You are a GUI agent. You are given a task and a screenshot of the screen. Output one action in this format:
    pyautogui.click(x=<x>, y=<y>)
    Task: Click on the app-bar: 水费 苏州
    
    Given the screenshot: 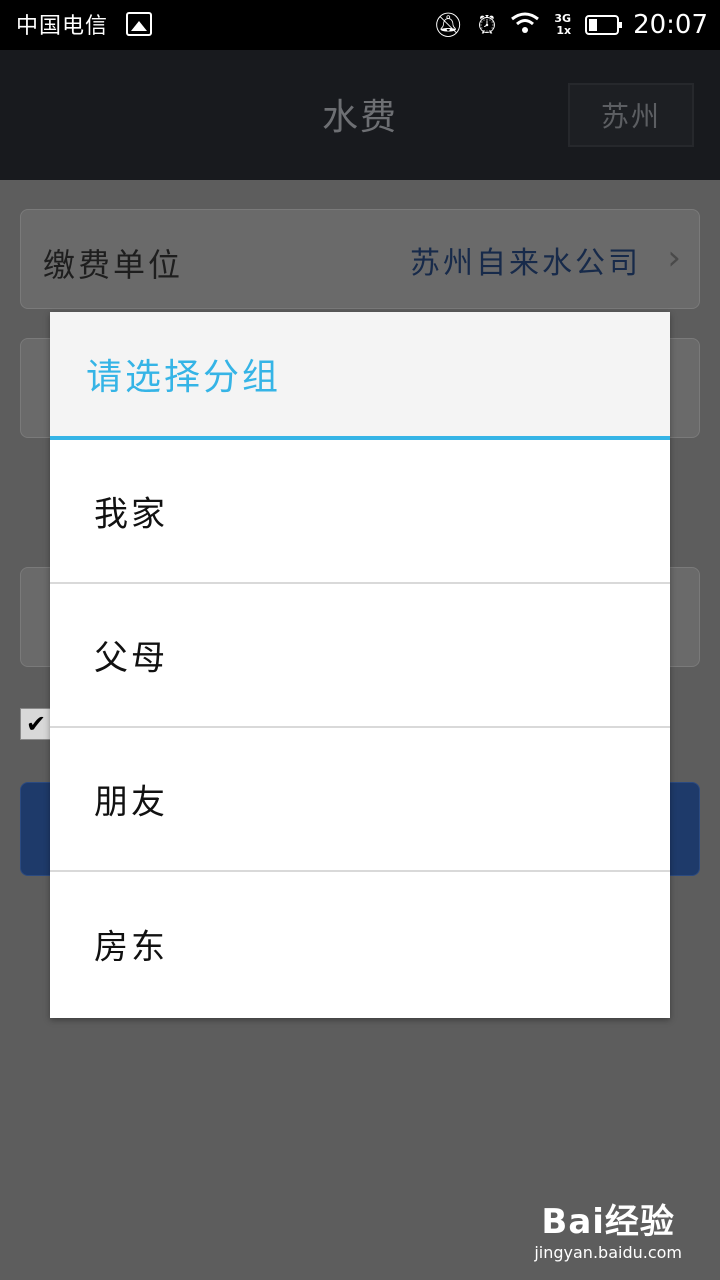 What is the action you would take?
    pyautogui.click(x=360, y=115)
    